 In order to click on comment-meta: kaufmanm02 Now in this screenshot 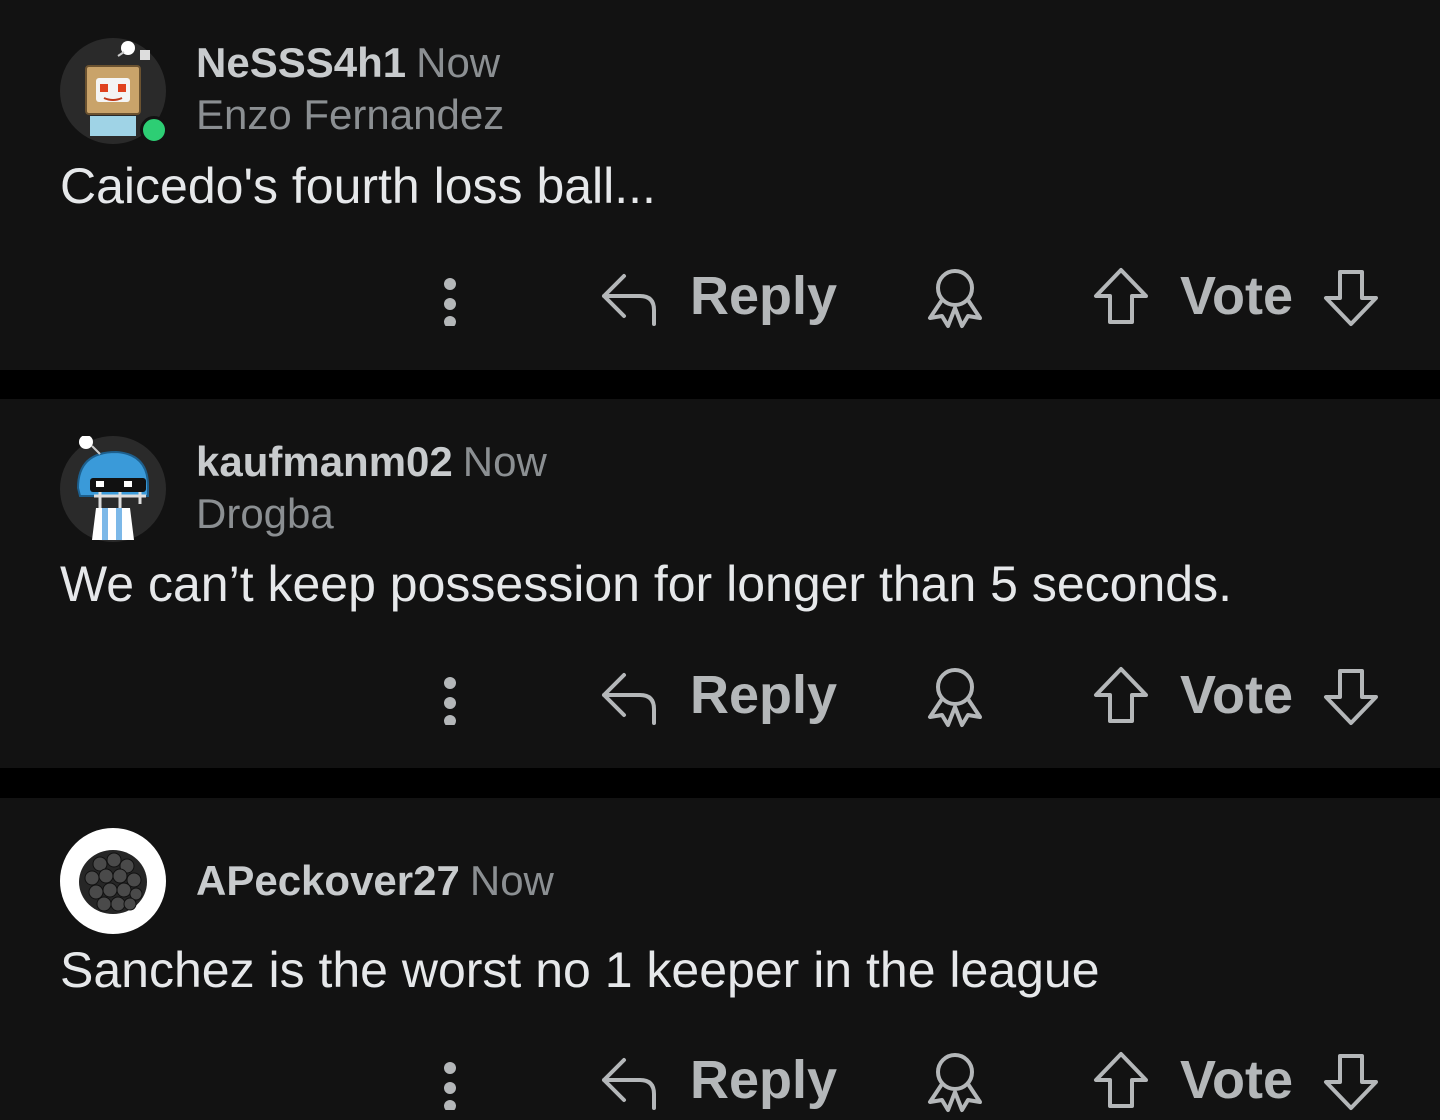, I will do `click(371, 462)`.